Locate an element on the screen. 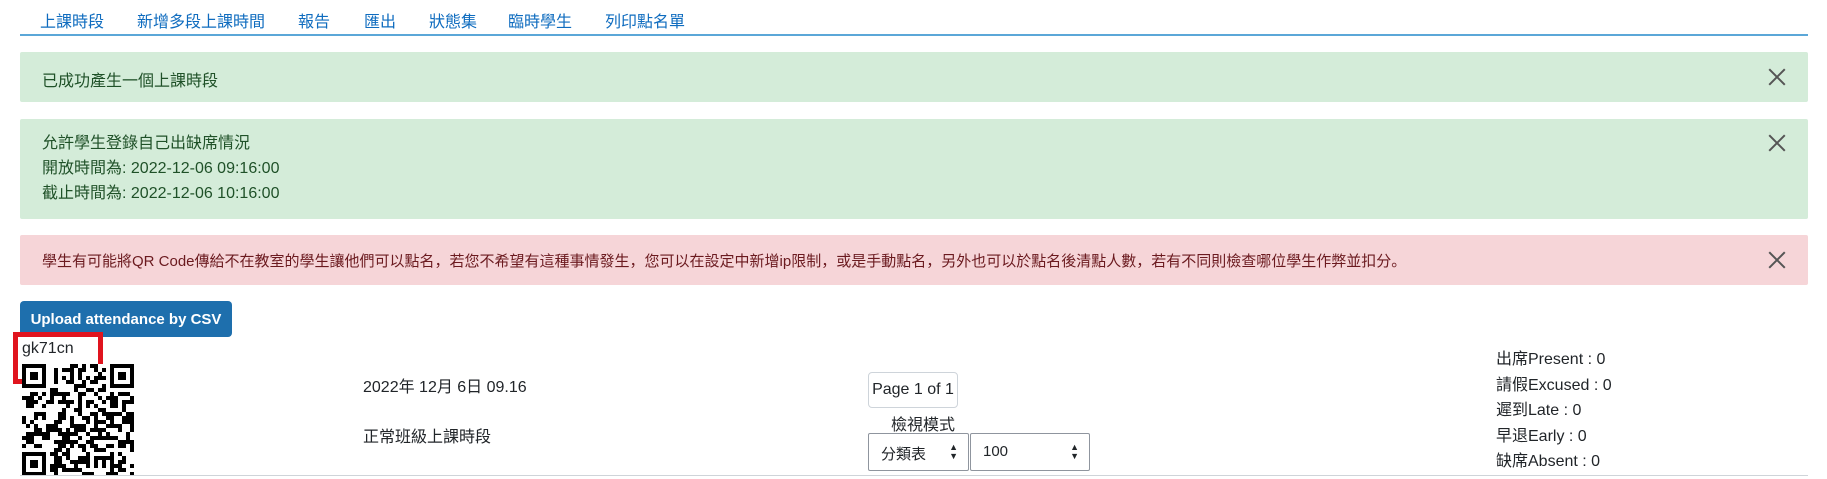 The width and height of the screenshot is (1827, 479). tab-temporary-students: 臨時學生 is located at coordinates (540, 20).